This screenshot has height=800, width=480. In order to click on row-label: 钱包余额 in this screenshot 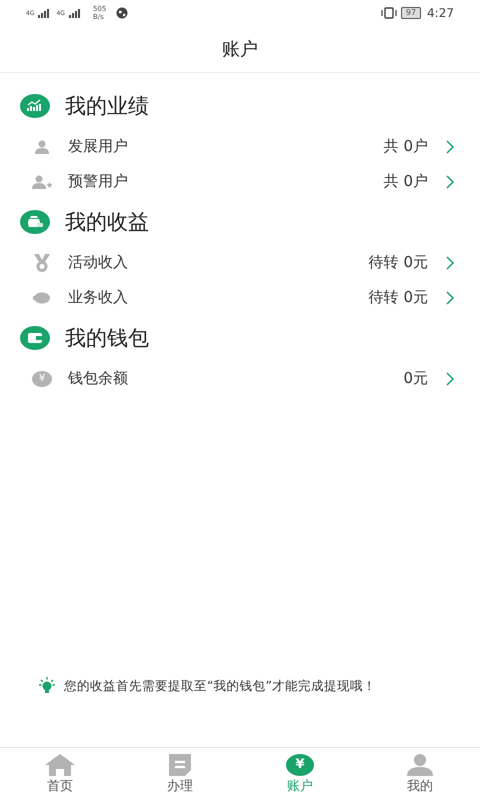, I will do `click(98, 378)`.